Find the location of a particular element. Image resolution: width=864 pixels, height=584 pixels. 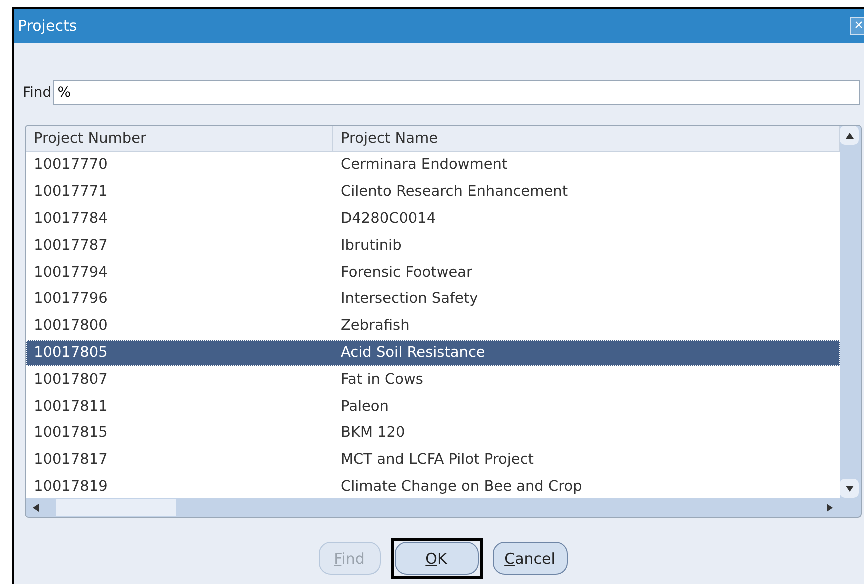

table-cell-text: 10017805 is located at coordinates (71, 353).